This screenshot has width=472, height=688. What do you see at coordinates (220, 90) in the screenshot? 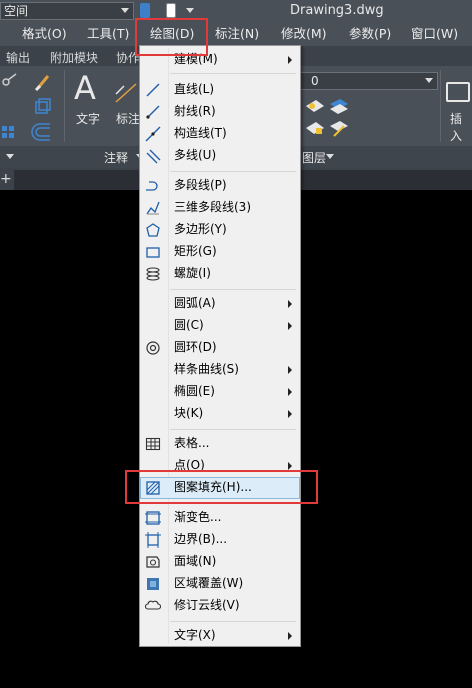
I see `menu-item-line: 直线(L)` at bounding box center [220, 90].